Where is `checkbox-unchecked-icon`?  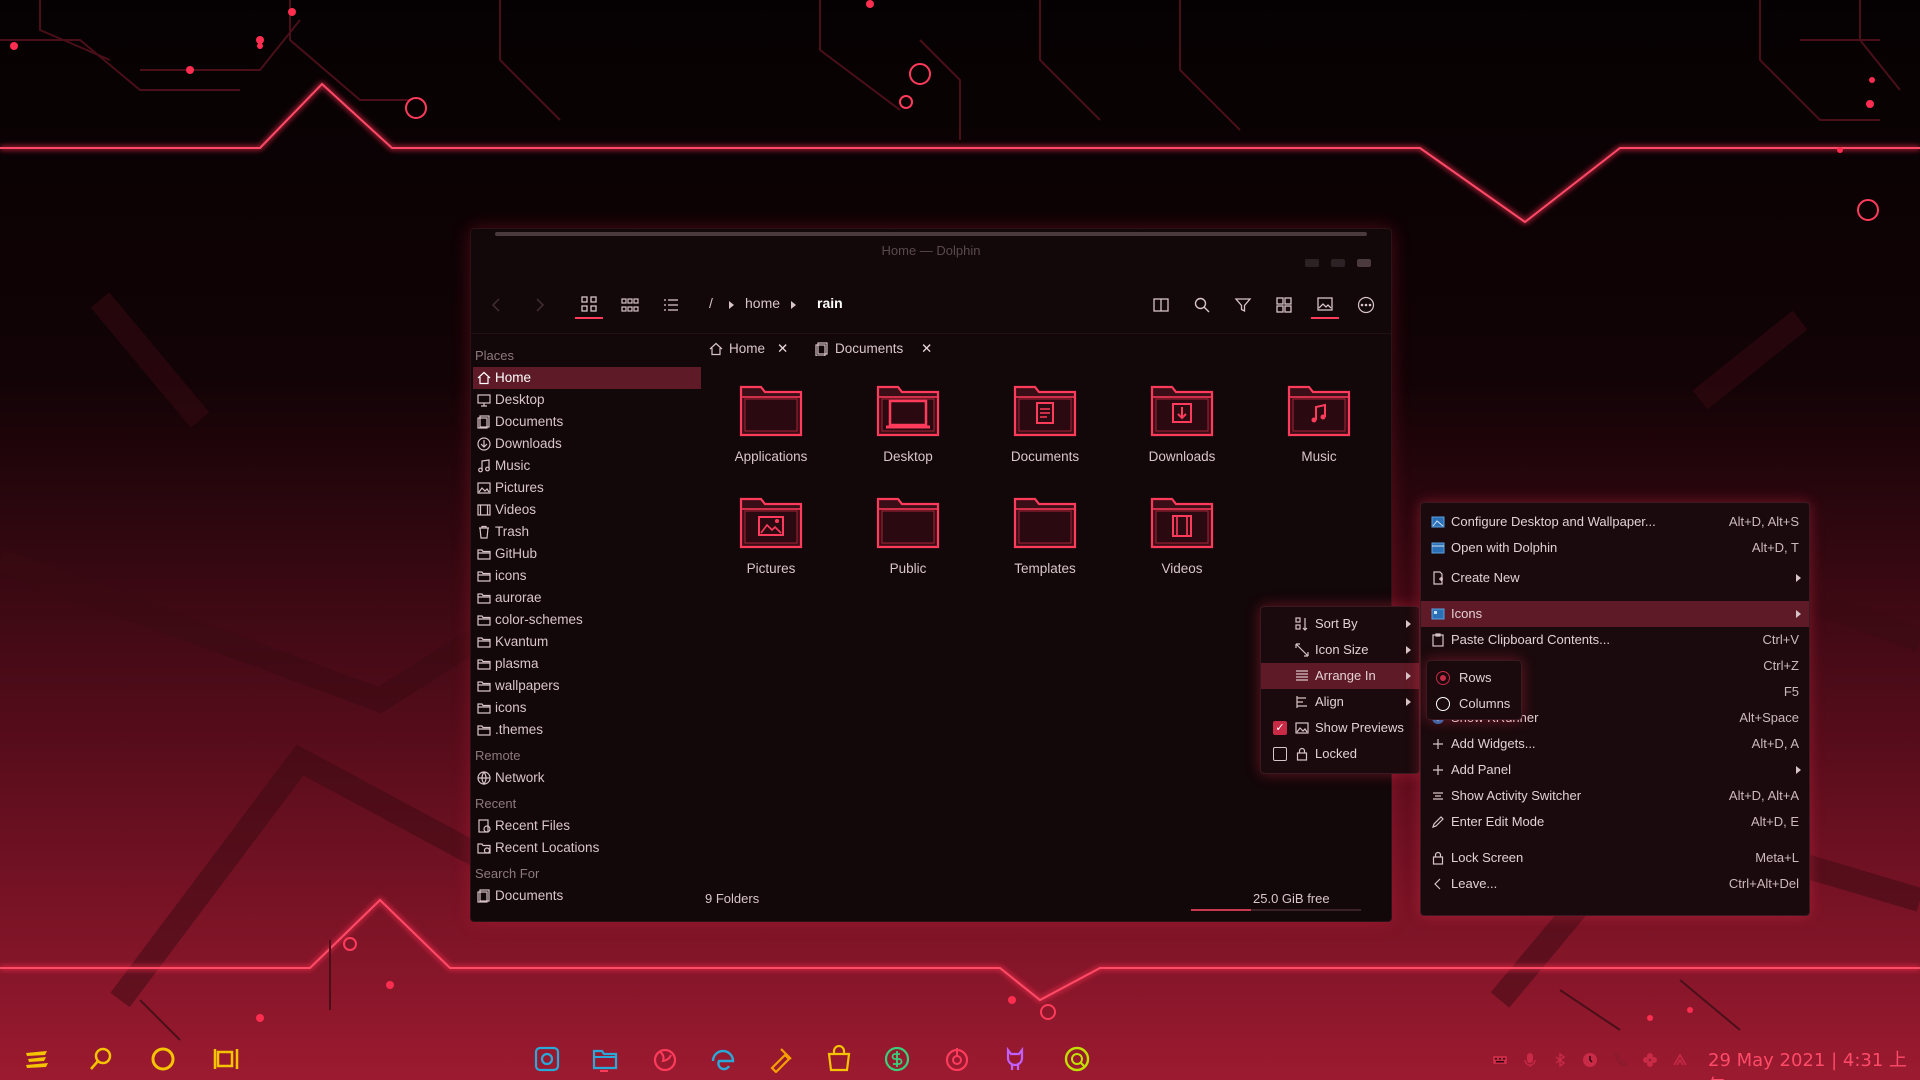
checkbox-unchecked-icon is located at coordinates (1280, 754).